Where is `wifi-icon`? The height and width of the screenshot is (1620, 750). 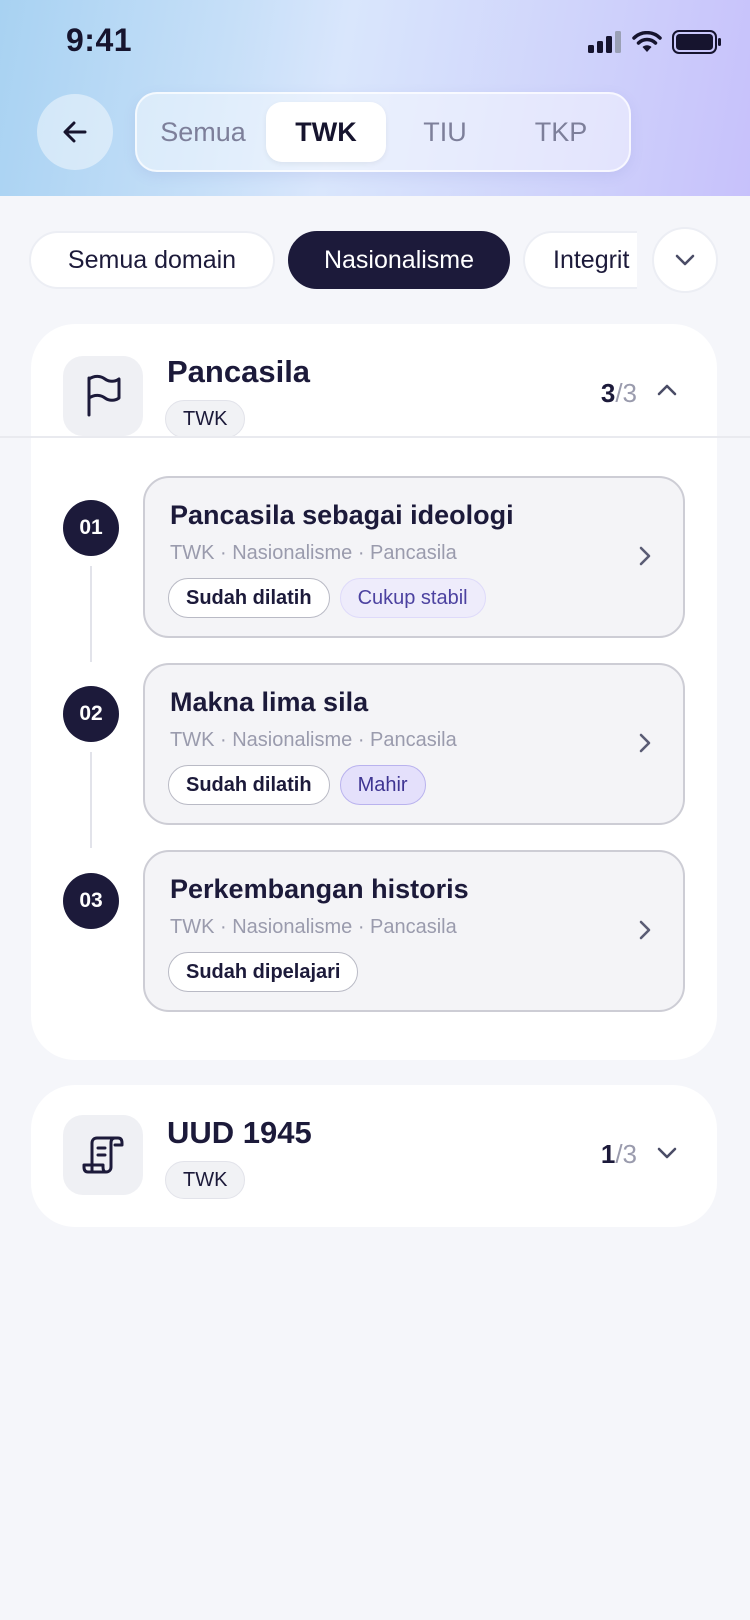 wifi-icon is located at coordinates (647, 41).